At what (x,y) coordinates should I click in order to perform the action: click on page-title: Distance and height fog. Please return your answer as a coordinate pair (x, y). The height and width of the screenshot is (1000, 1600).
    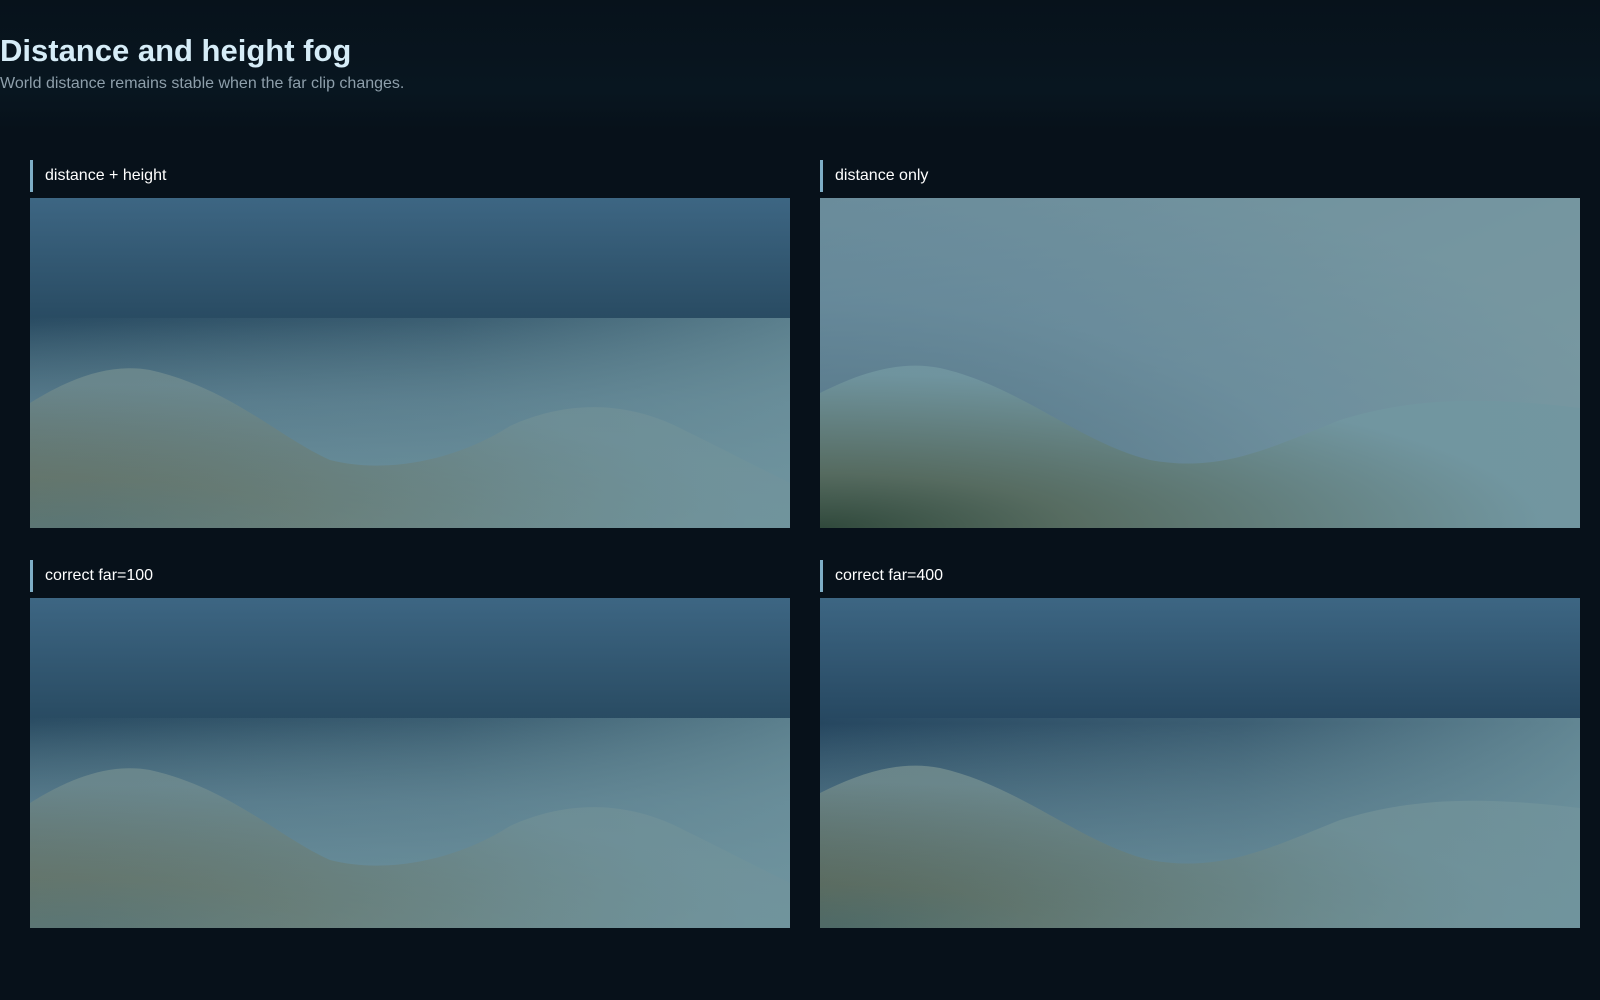
    Looking at the image, I should click on (176, 50).